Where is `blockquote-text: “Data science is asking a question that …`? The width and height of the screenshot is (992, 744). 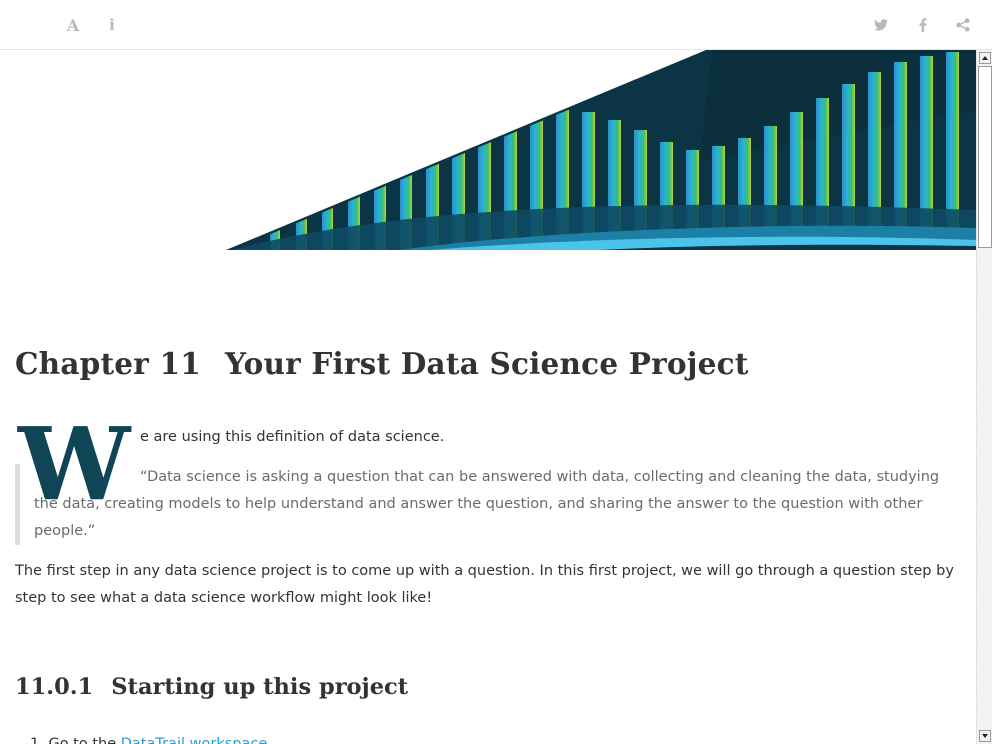
blockquote-text: “Data science is asking a question that … is located at coordinates (487, 504).